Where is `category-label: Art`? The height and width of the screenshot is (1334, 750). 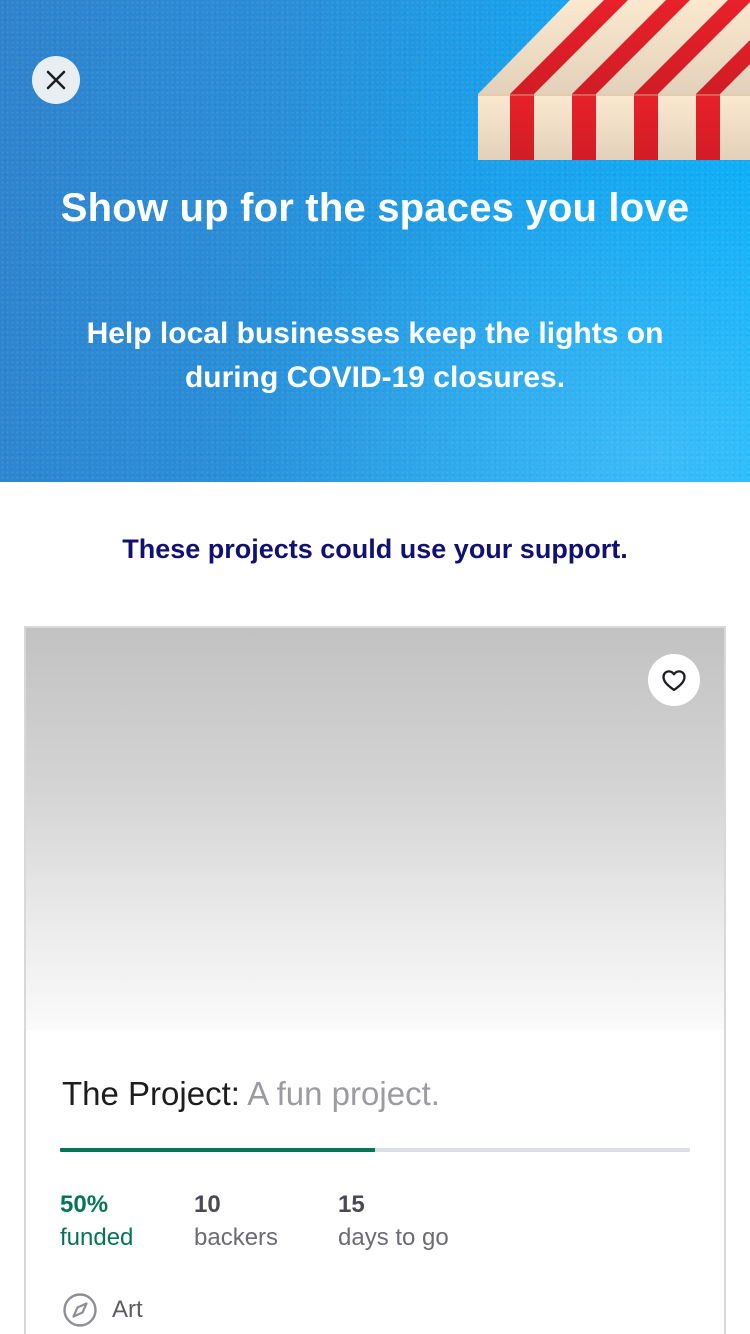
category-label: Art is located at coordinates (127, 1309).